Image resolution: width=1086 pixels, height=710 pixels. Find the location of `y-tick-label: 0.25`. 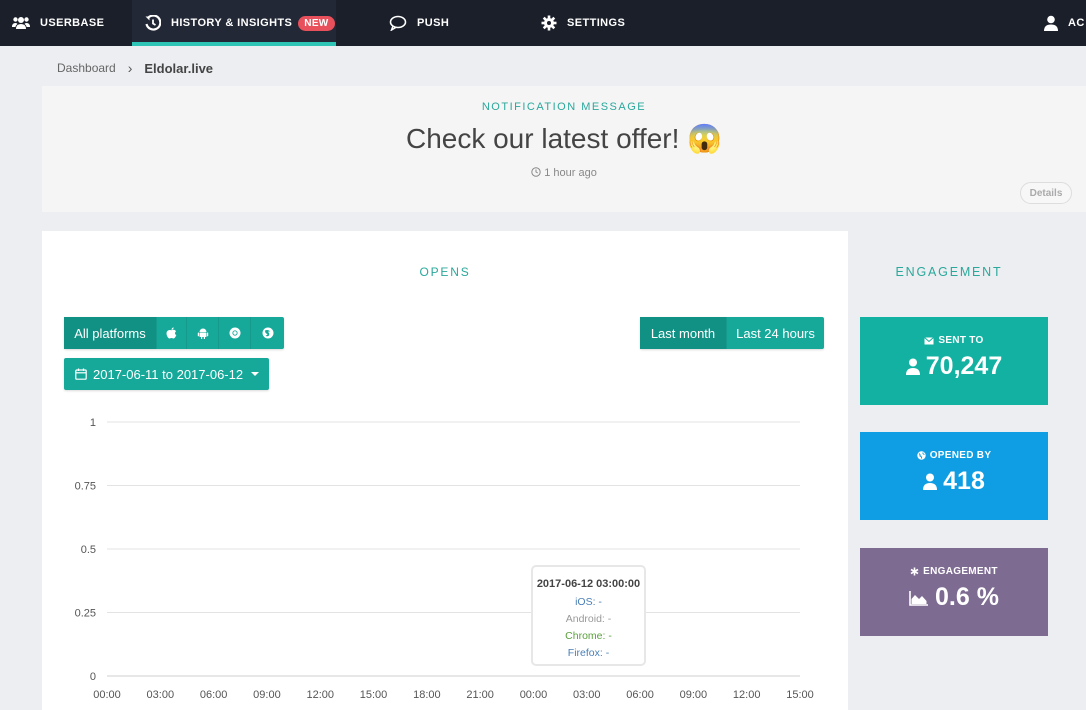

y-tick-label: 0.25 is located at coordinates (85, 614).